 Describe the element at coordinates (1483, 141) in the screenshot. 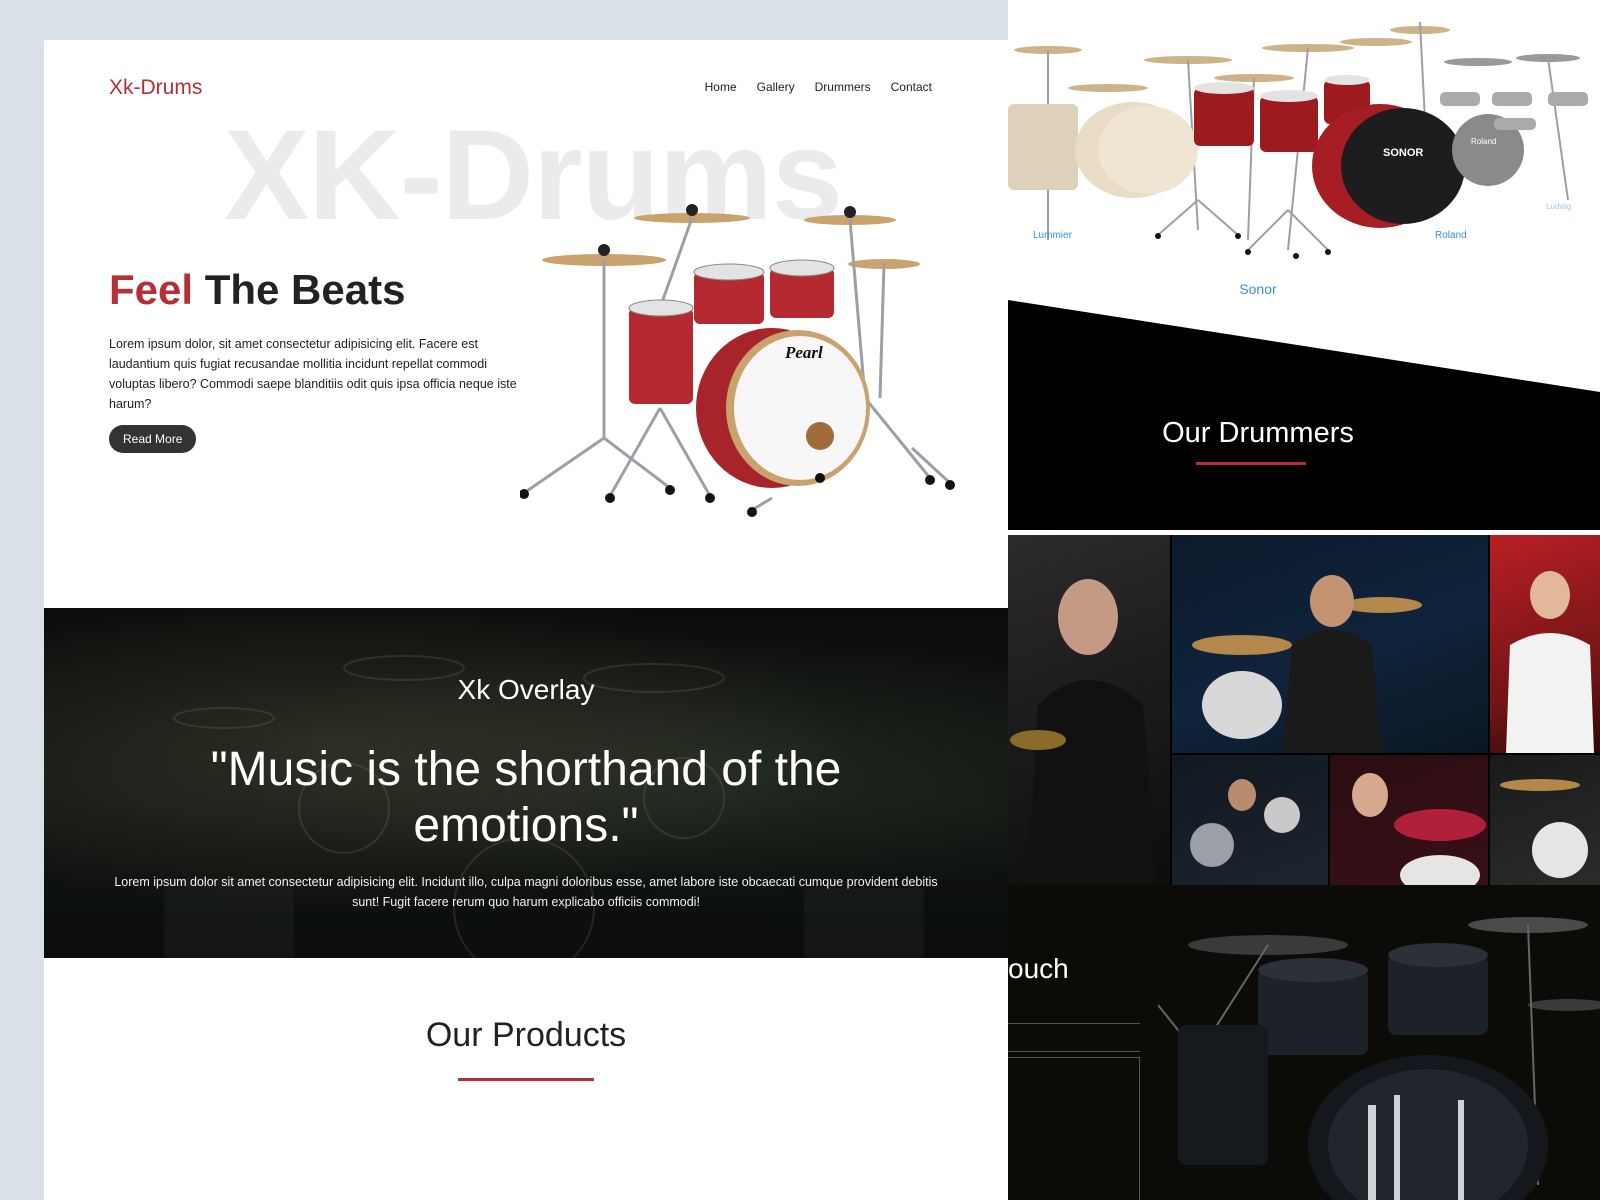

I see `roland-badge-text: Roland` at that location.